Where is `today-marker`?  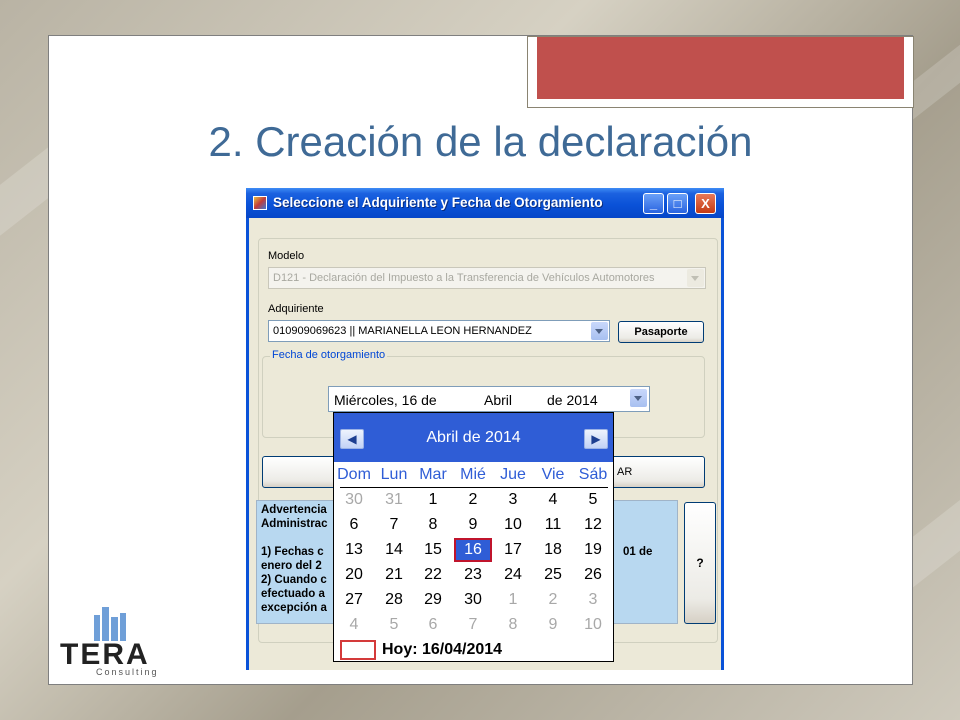
today-marker is located at coordinates (358, 650).